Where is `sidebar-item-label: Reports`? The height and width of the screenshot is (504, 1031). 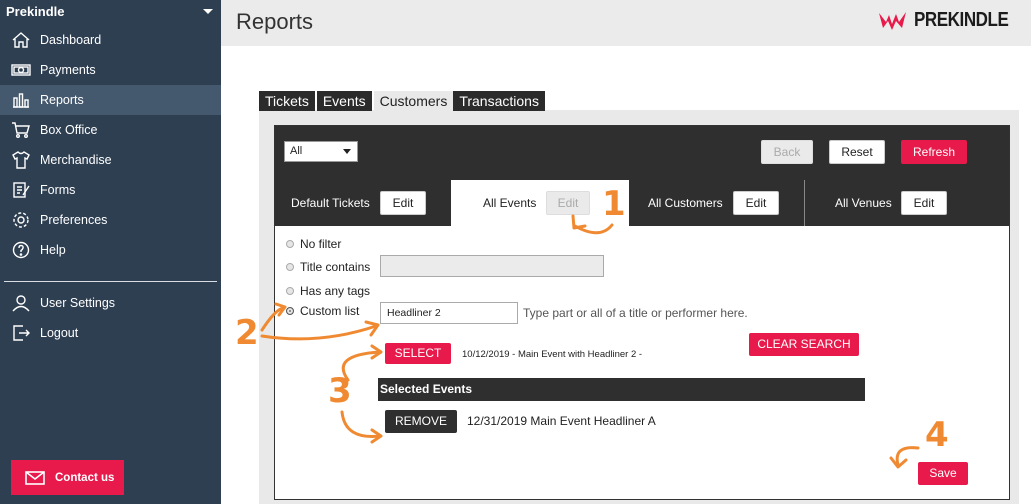
sidebar-item-label: Reports is located at coordinates (62, 100).